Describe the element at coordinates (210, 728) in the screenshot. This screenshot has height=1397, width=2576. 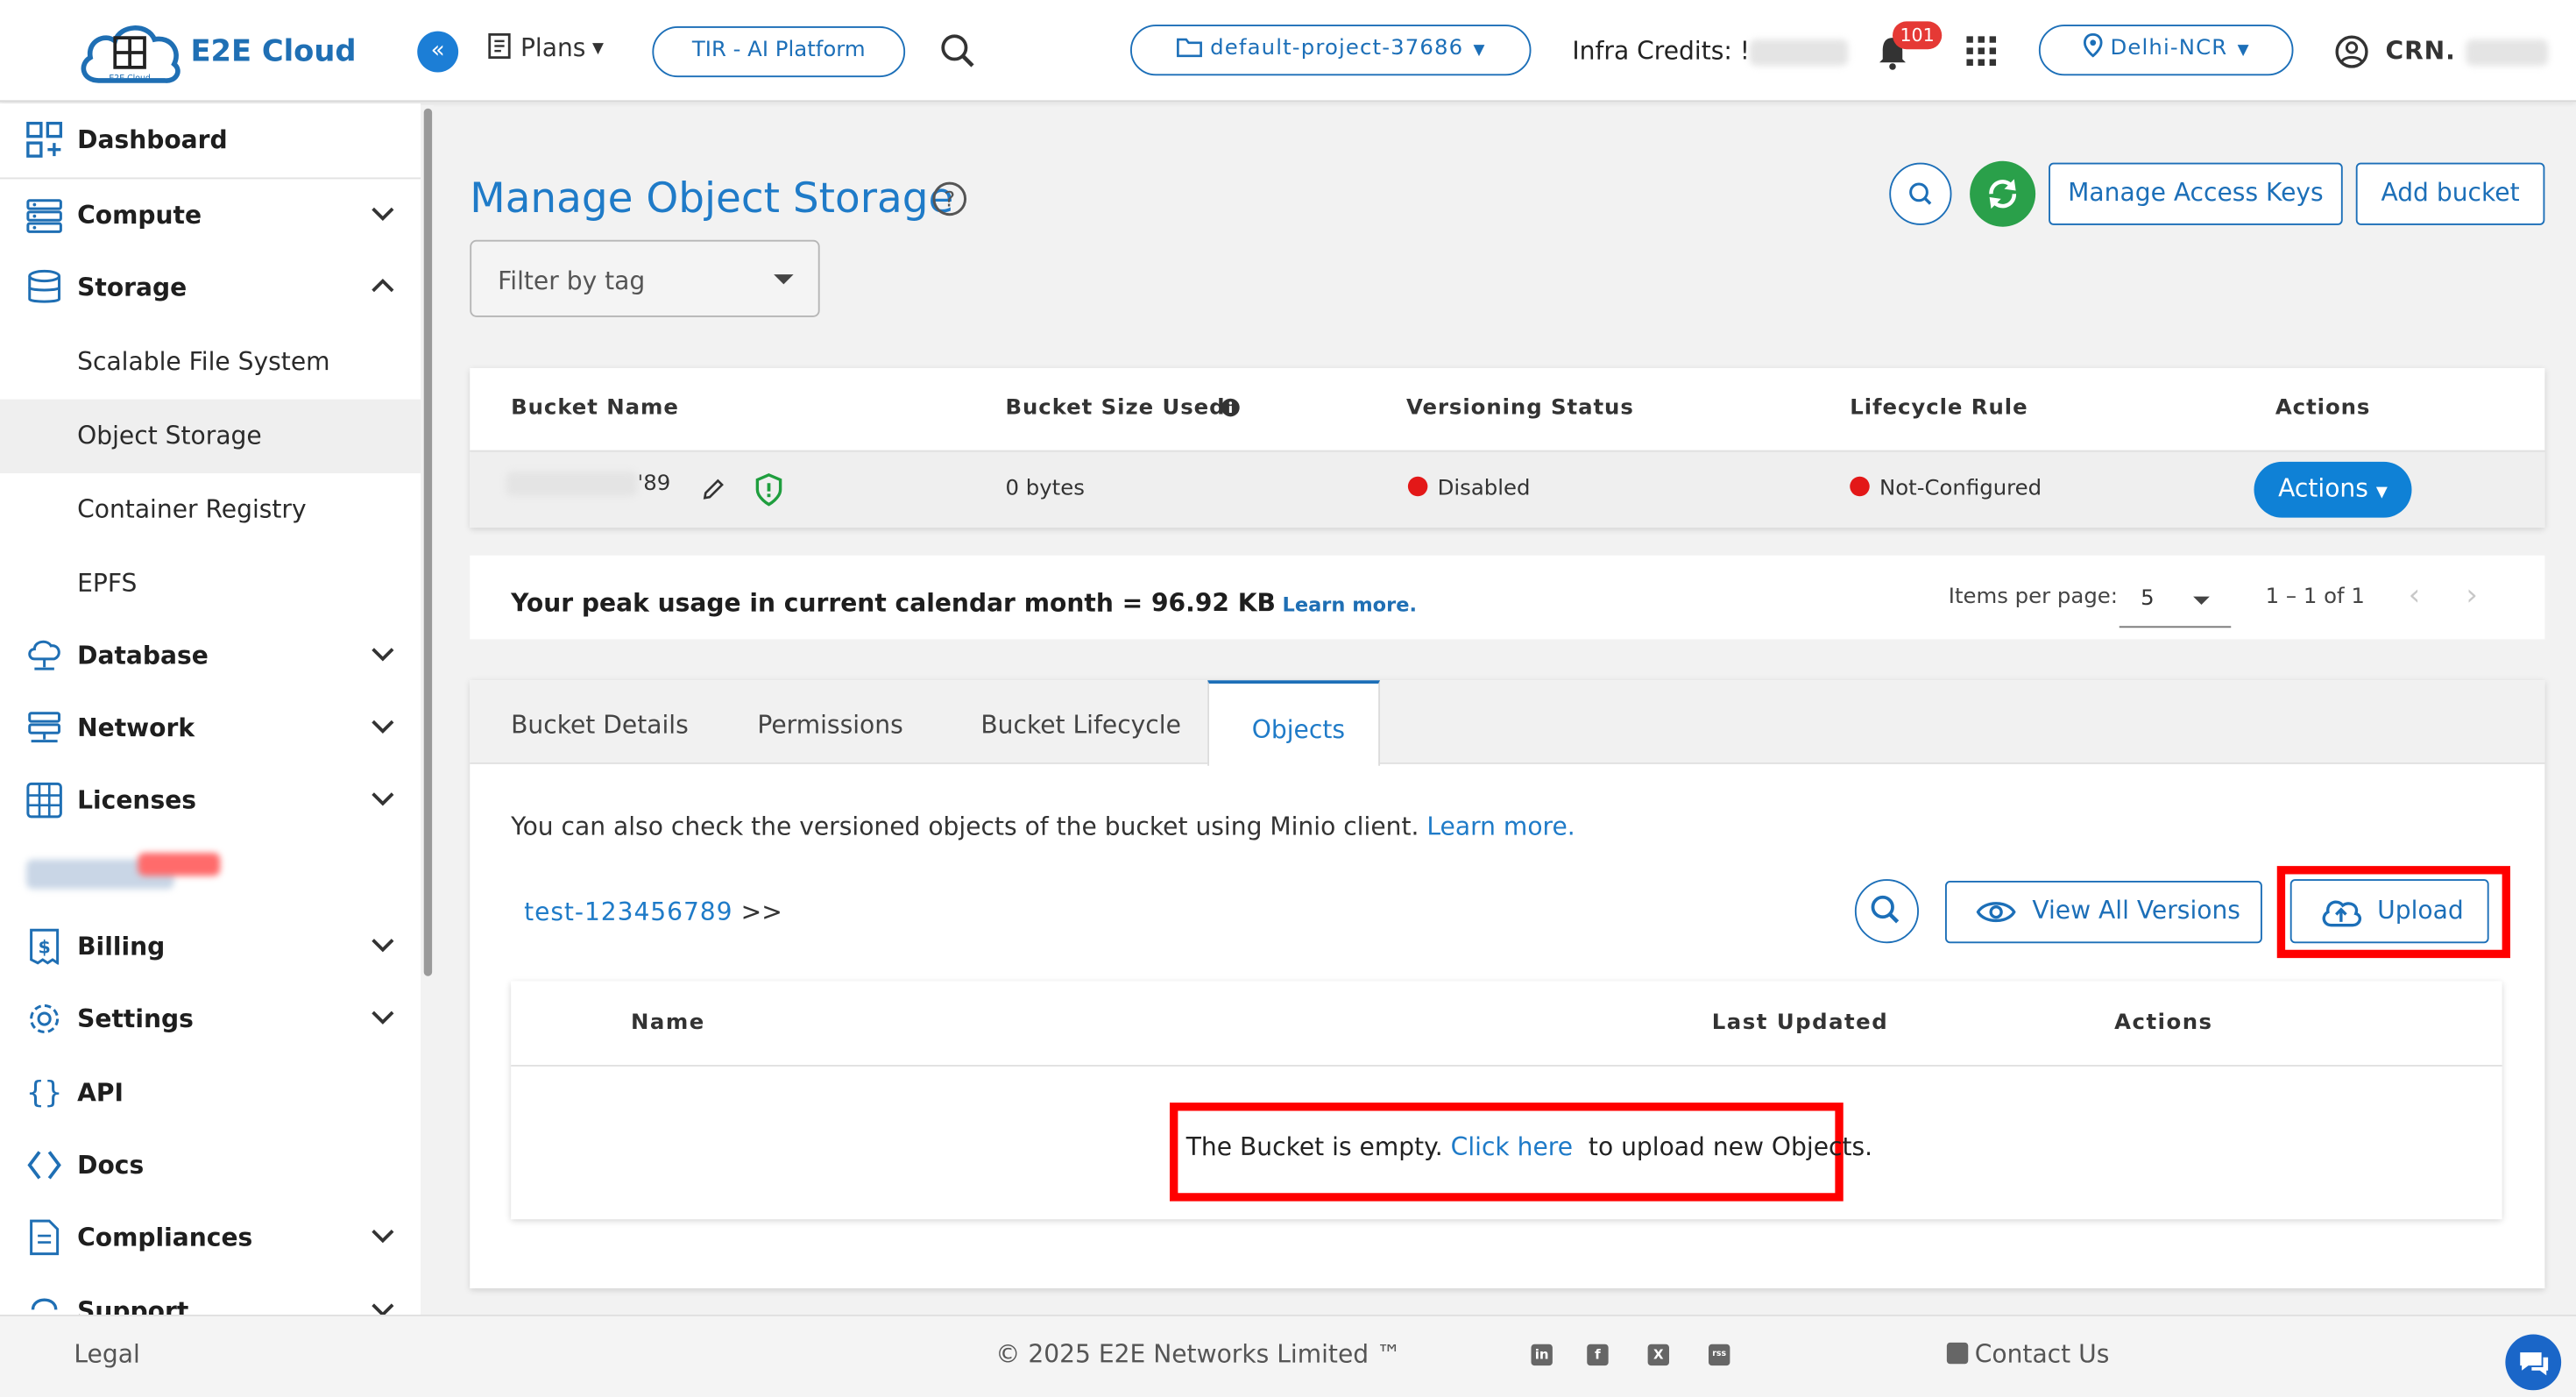
I see `sidebar-item-network: Network` at that location.